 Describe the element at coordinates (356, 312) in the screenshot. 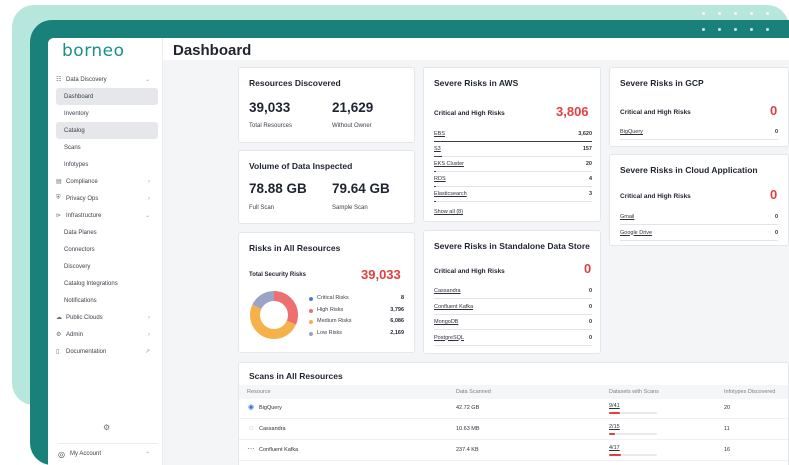

I see `legend-item-high-risks: High Risks 3,796` at that location.